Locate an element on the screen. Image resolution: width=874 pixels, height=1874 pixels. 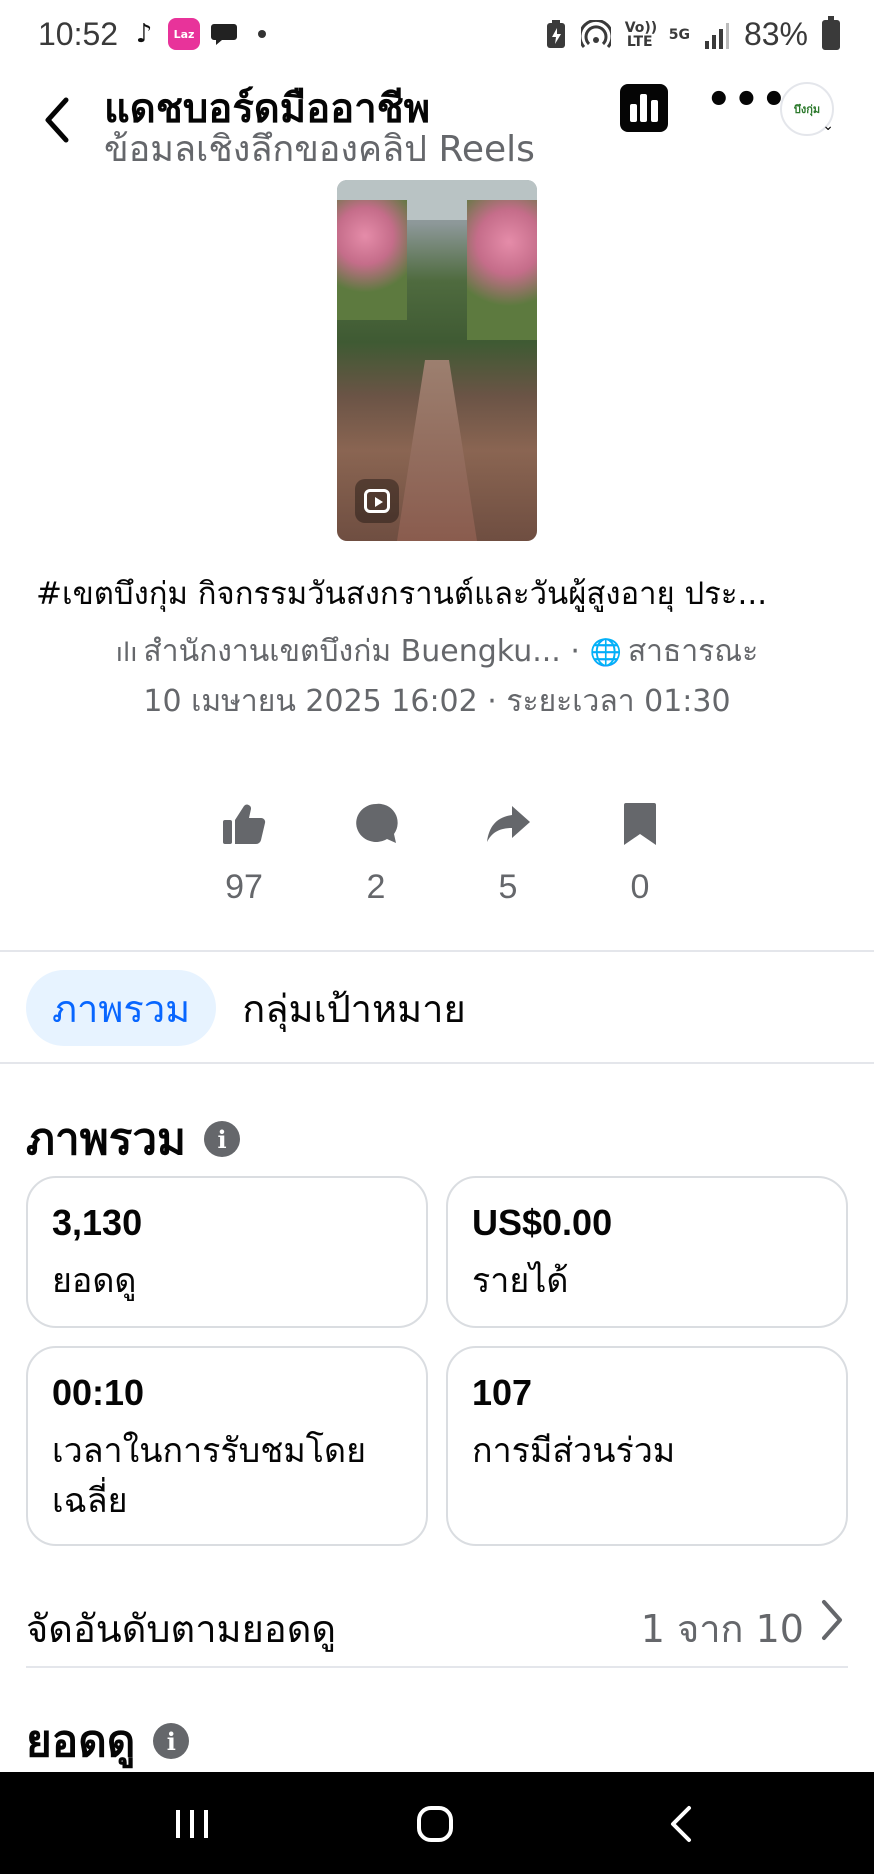
saves-count: 0 is located at coordinates (640, 887).